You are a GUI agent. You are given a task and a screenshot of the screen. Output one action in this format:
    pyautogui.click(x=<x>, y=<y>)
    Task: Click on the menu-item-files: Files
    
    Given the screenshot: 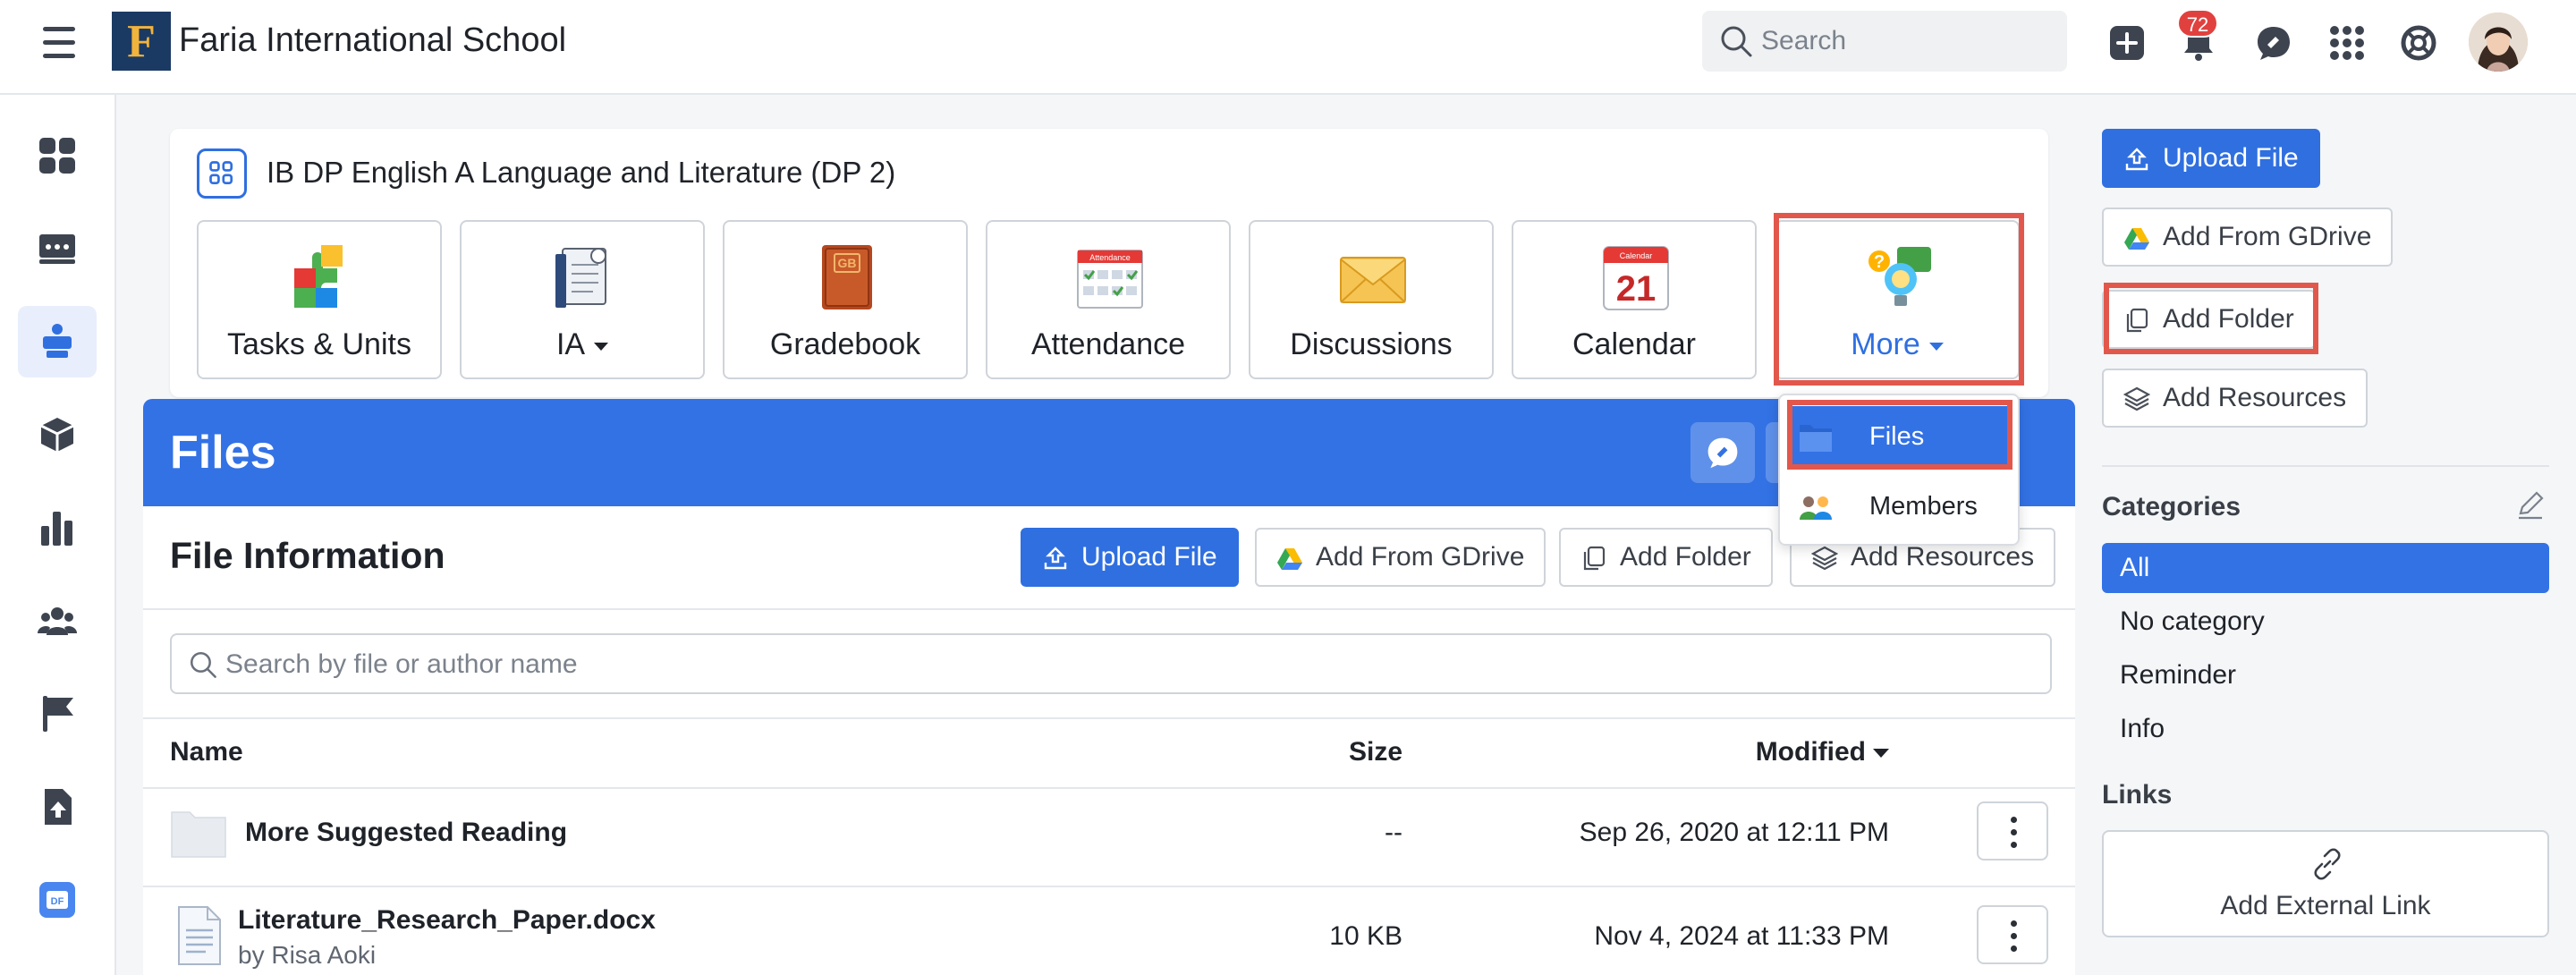 What is the action you would take?
    pyautogui.click(x=1899, y=437)
    